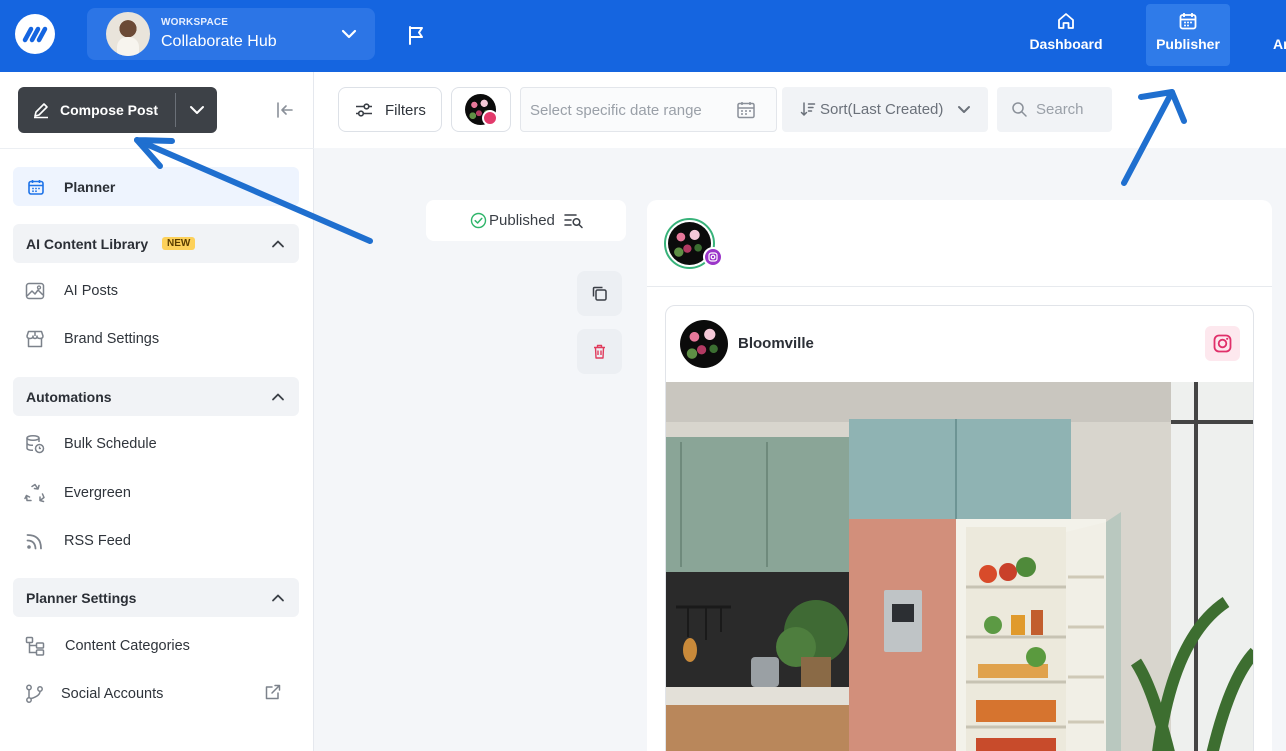 Image resolution: width=1286 pixels, height=751 pixels. I want to click on database-clock-icon, so click(35, 444).